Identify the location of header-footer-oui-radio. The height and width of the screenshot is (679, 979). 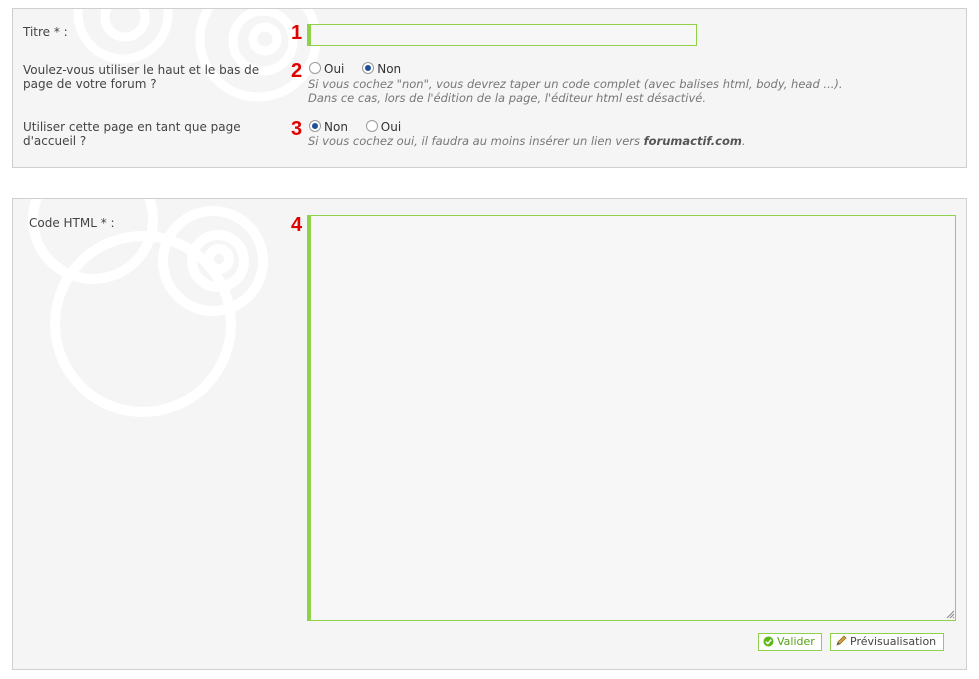
(315, 68).